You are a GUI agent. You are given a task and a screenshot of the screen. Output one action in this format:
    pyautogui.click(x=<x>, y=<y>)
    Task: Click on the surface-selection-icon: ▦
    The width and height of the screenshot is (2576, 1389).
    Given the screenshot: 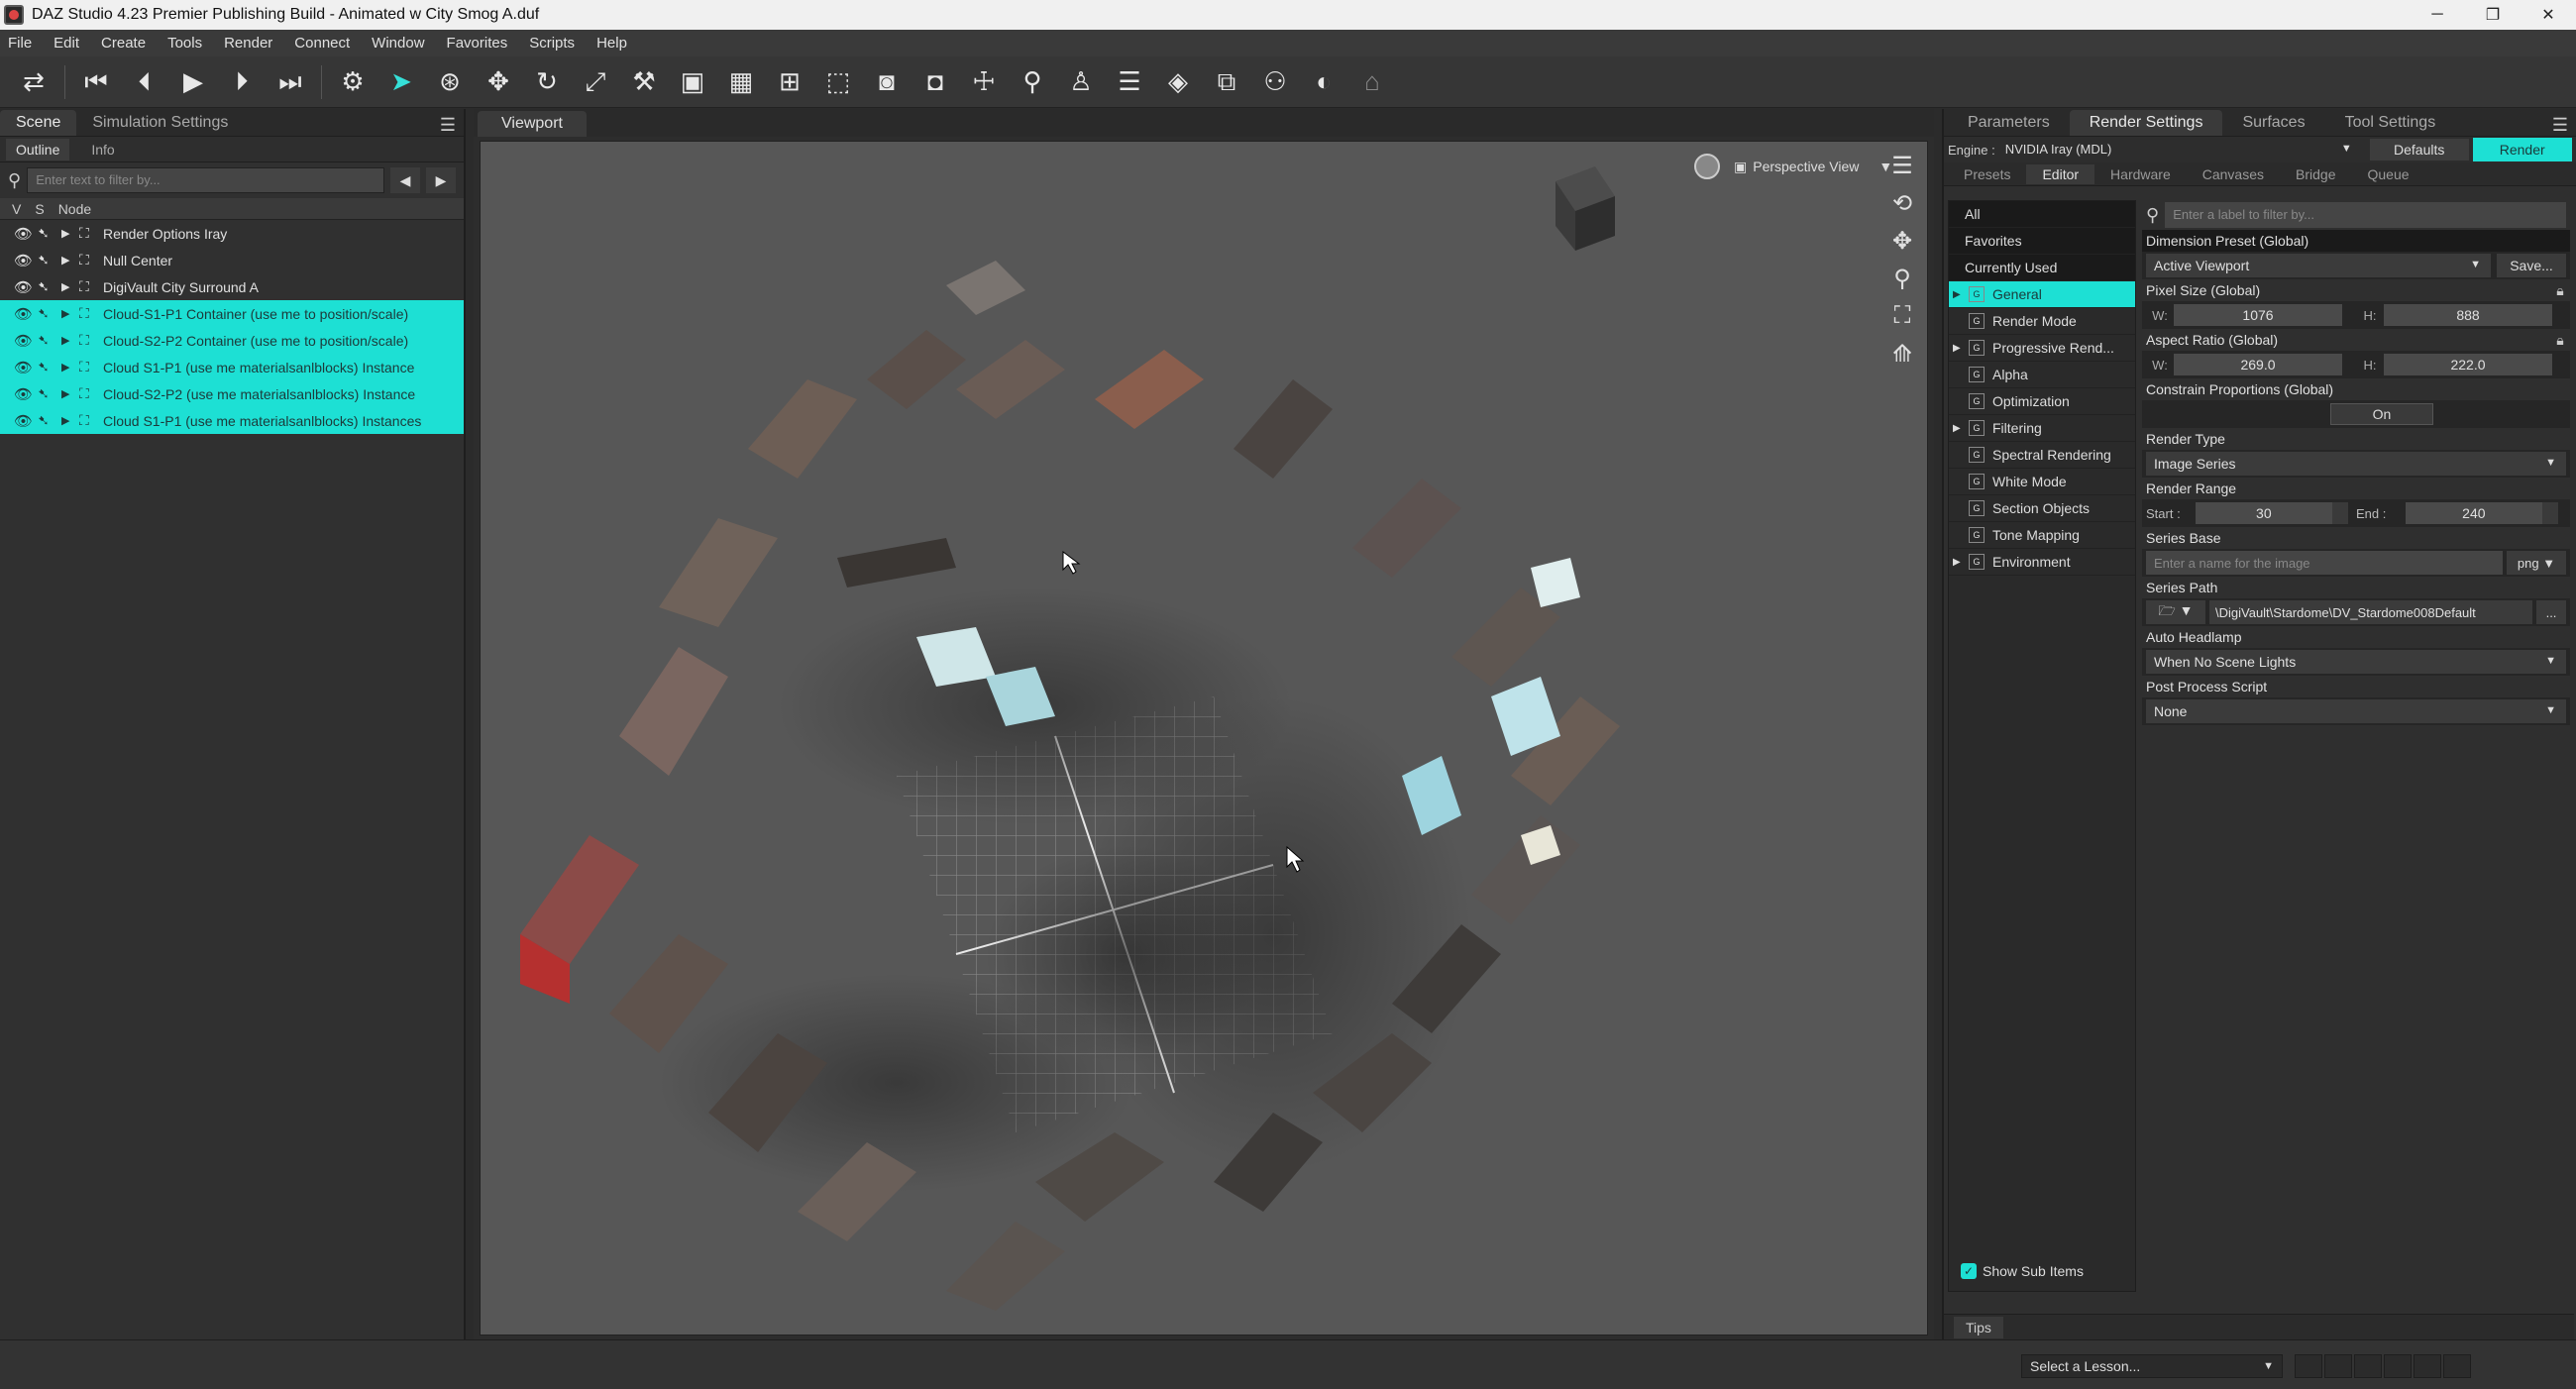 What is the action you would take?
    pyautogui.click(x=741, y=82)
    